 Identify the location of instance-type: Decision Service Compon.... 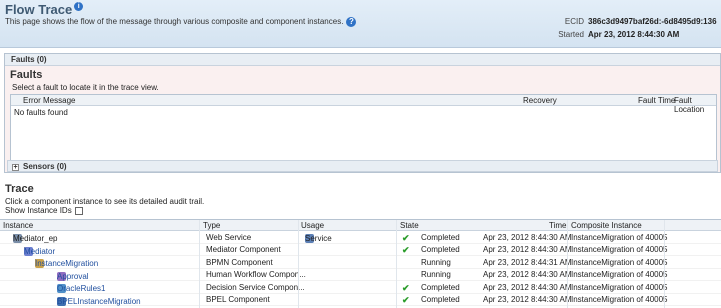
(255, 287).